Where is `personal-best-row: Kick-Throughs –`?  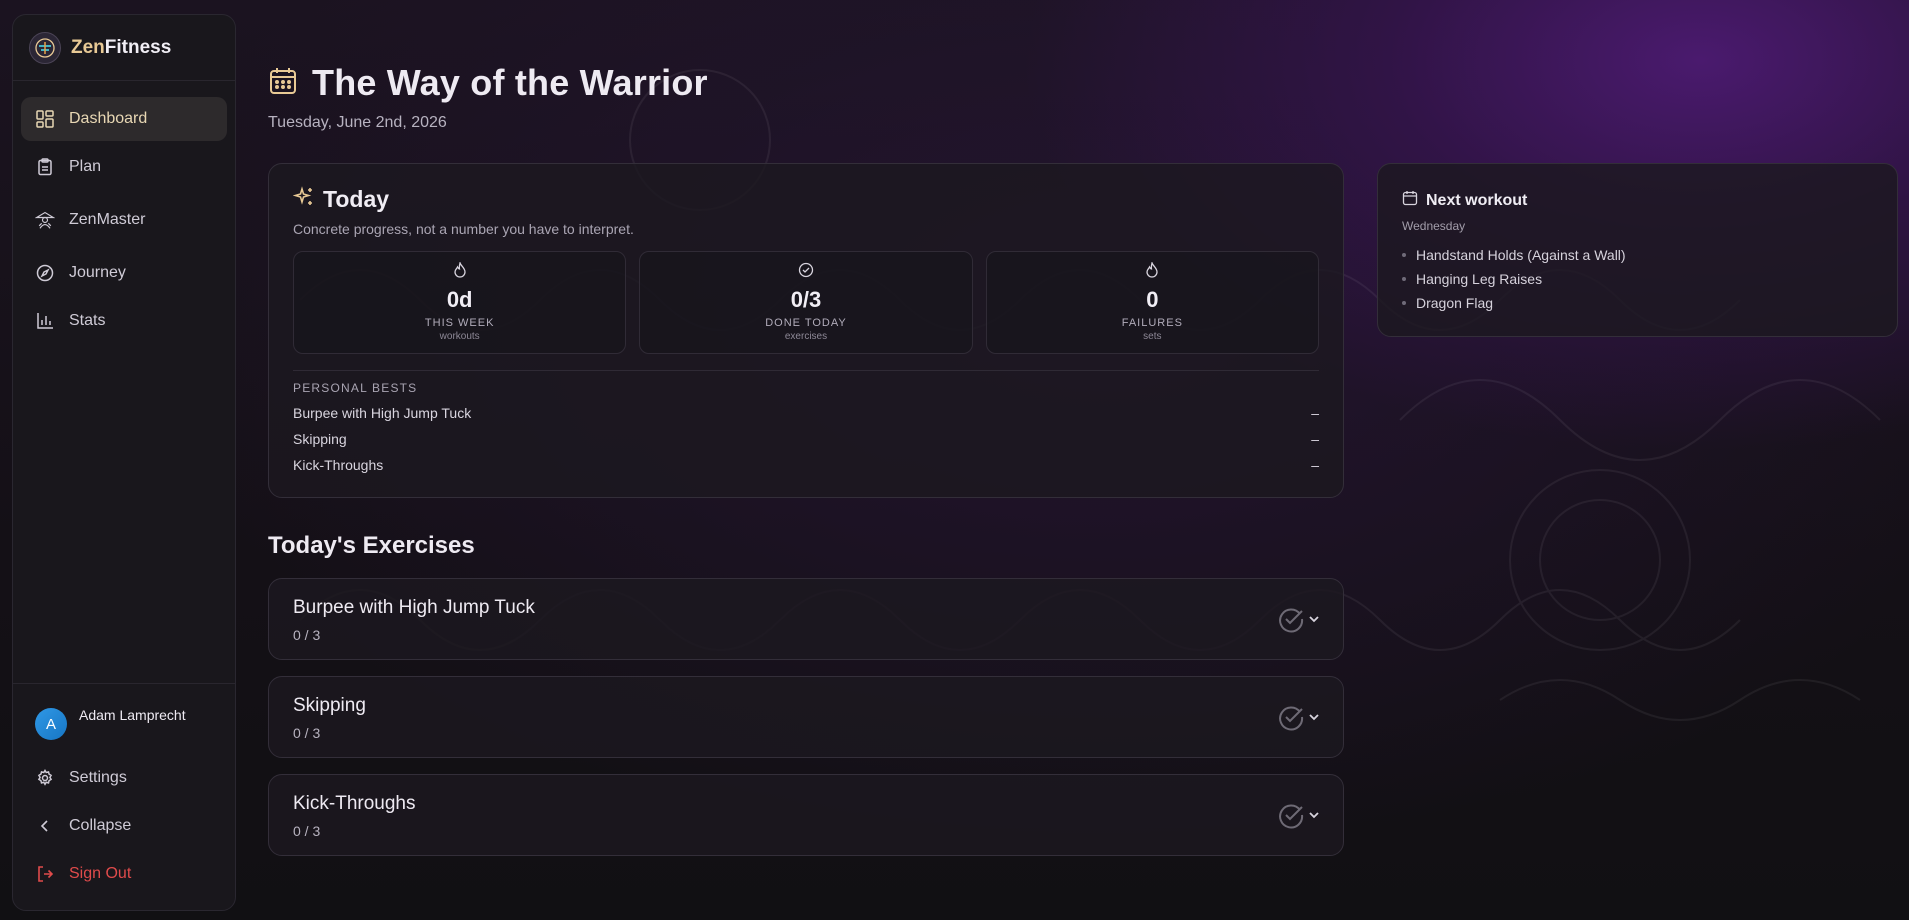
personal-best-row: Kick-Throughs – is located at coordinates (806, 465).